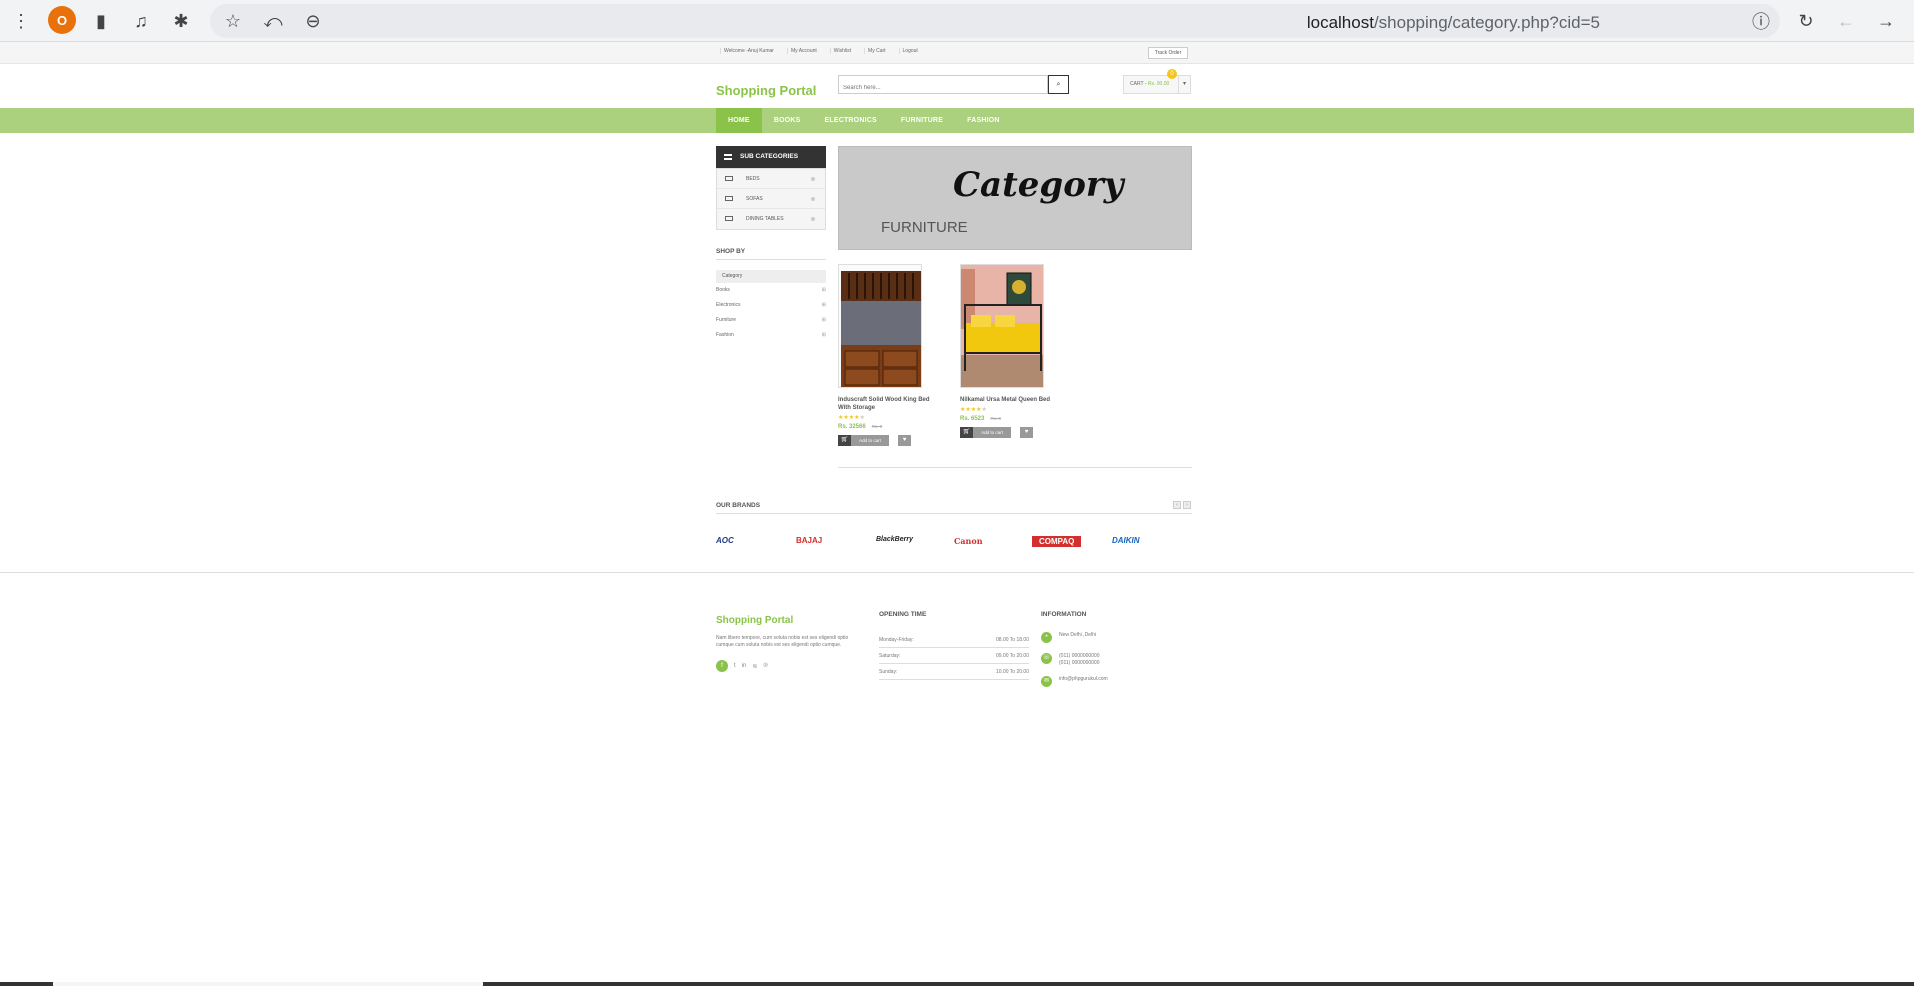 This screenshot has height=986, width=1914. I want to click on reload-icon: ↻, so click(1806, 21).